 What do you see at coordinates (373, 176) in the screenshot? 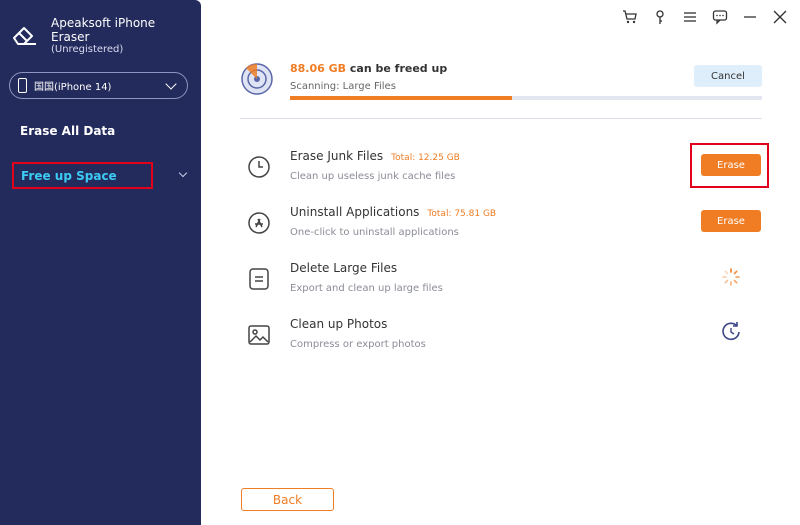
I see `item-desc: Clean up useless junk cache files` at bounding box center [373, 176].